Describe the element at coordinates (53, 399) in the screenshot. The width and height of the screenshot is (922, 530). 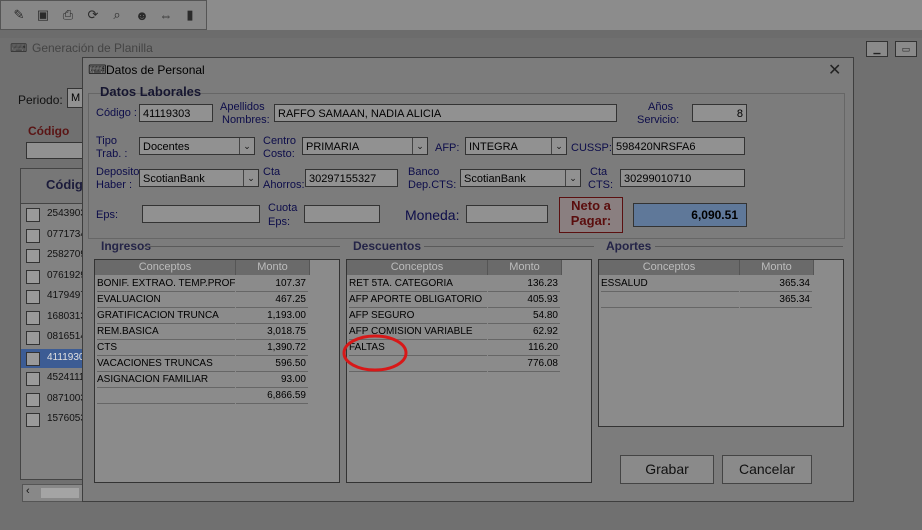
I see `table-row: 0871003` at that location.